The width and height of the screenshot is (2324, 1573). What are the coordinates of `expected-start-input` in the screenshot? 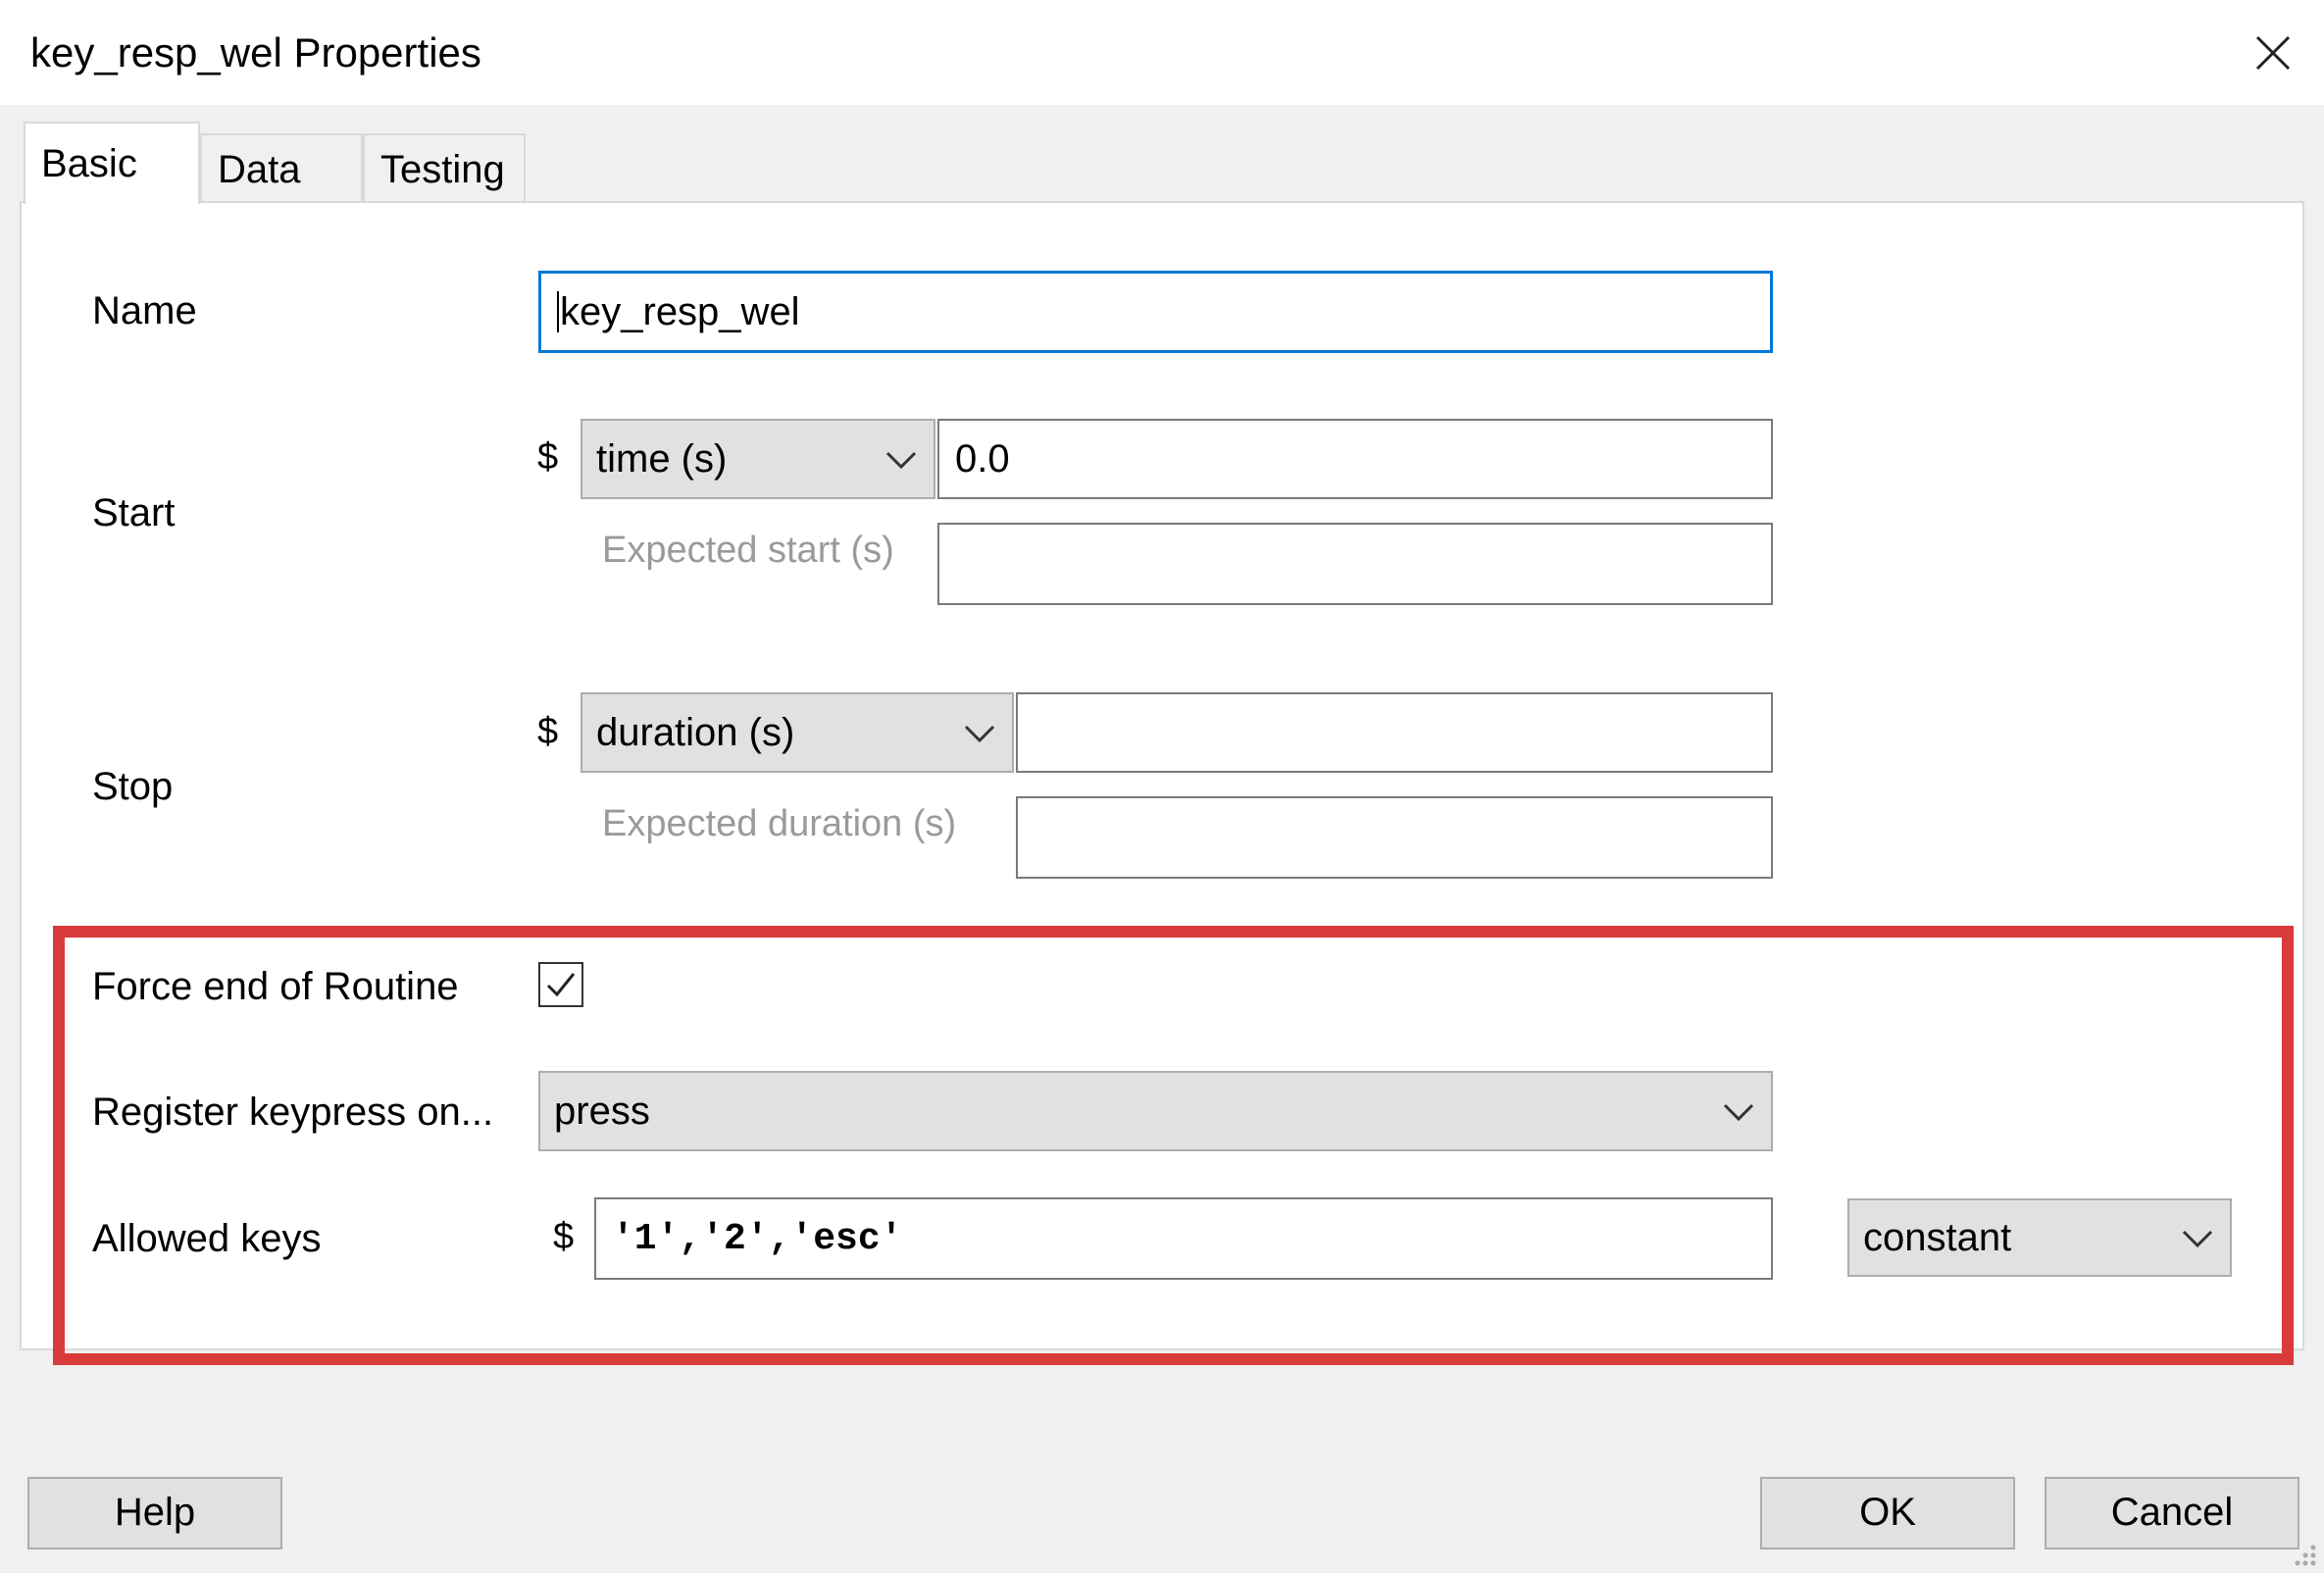 It's located at (1355, 564).